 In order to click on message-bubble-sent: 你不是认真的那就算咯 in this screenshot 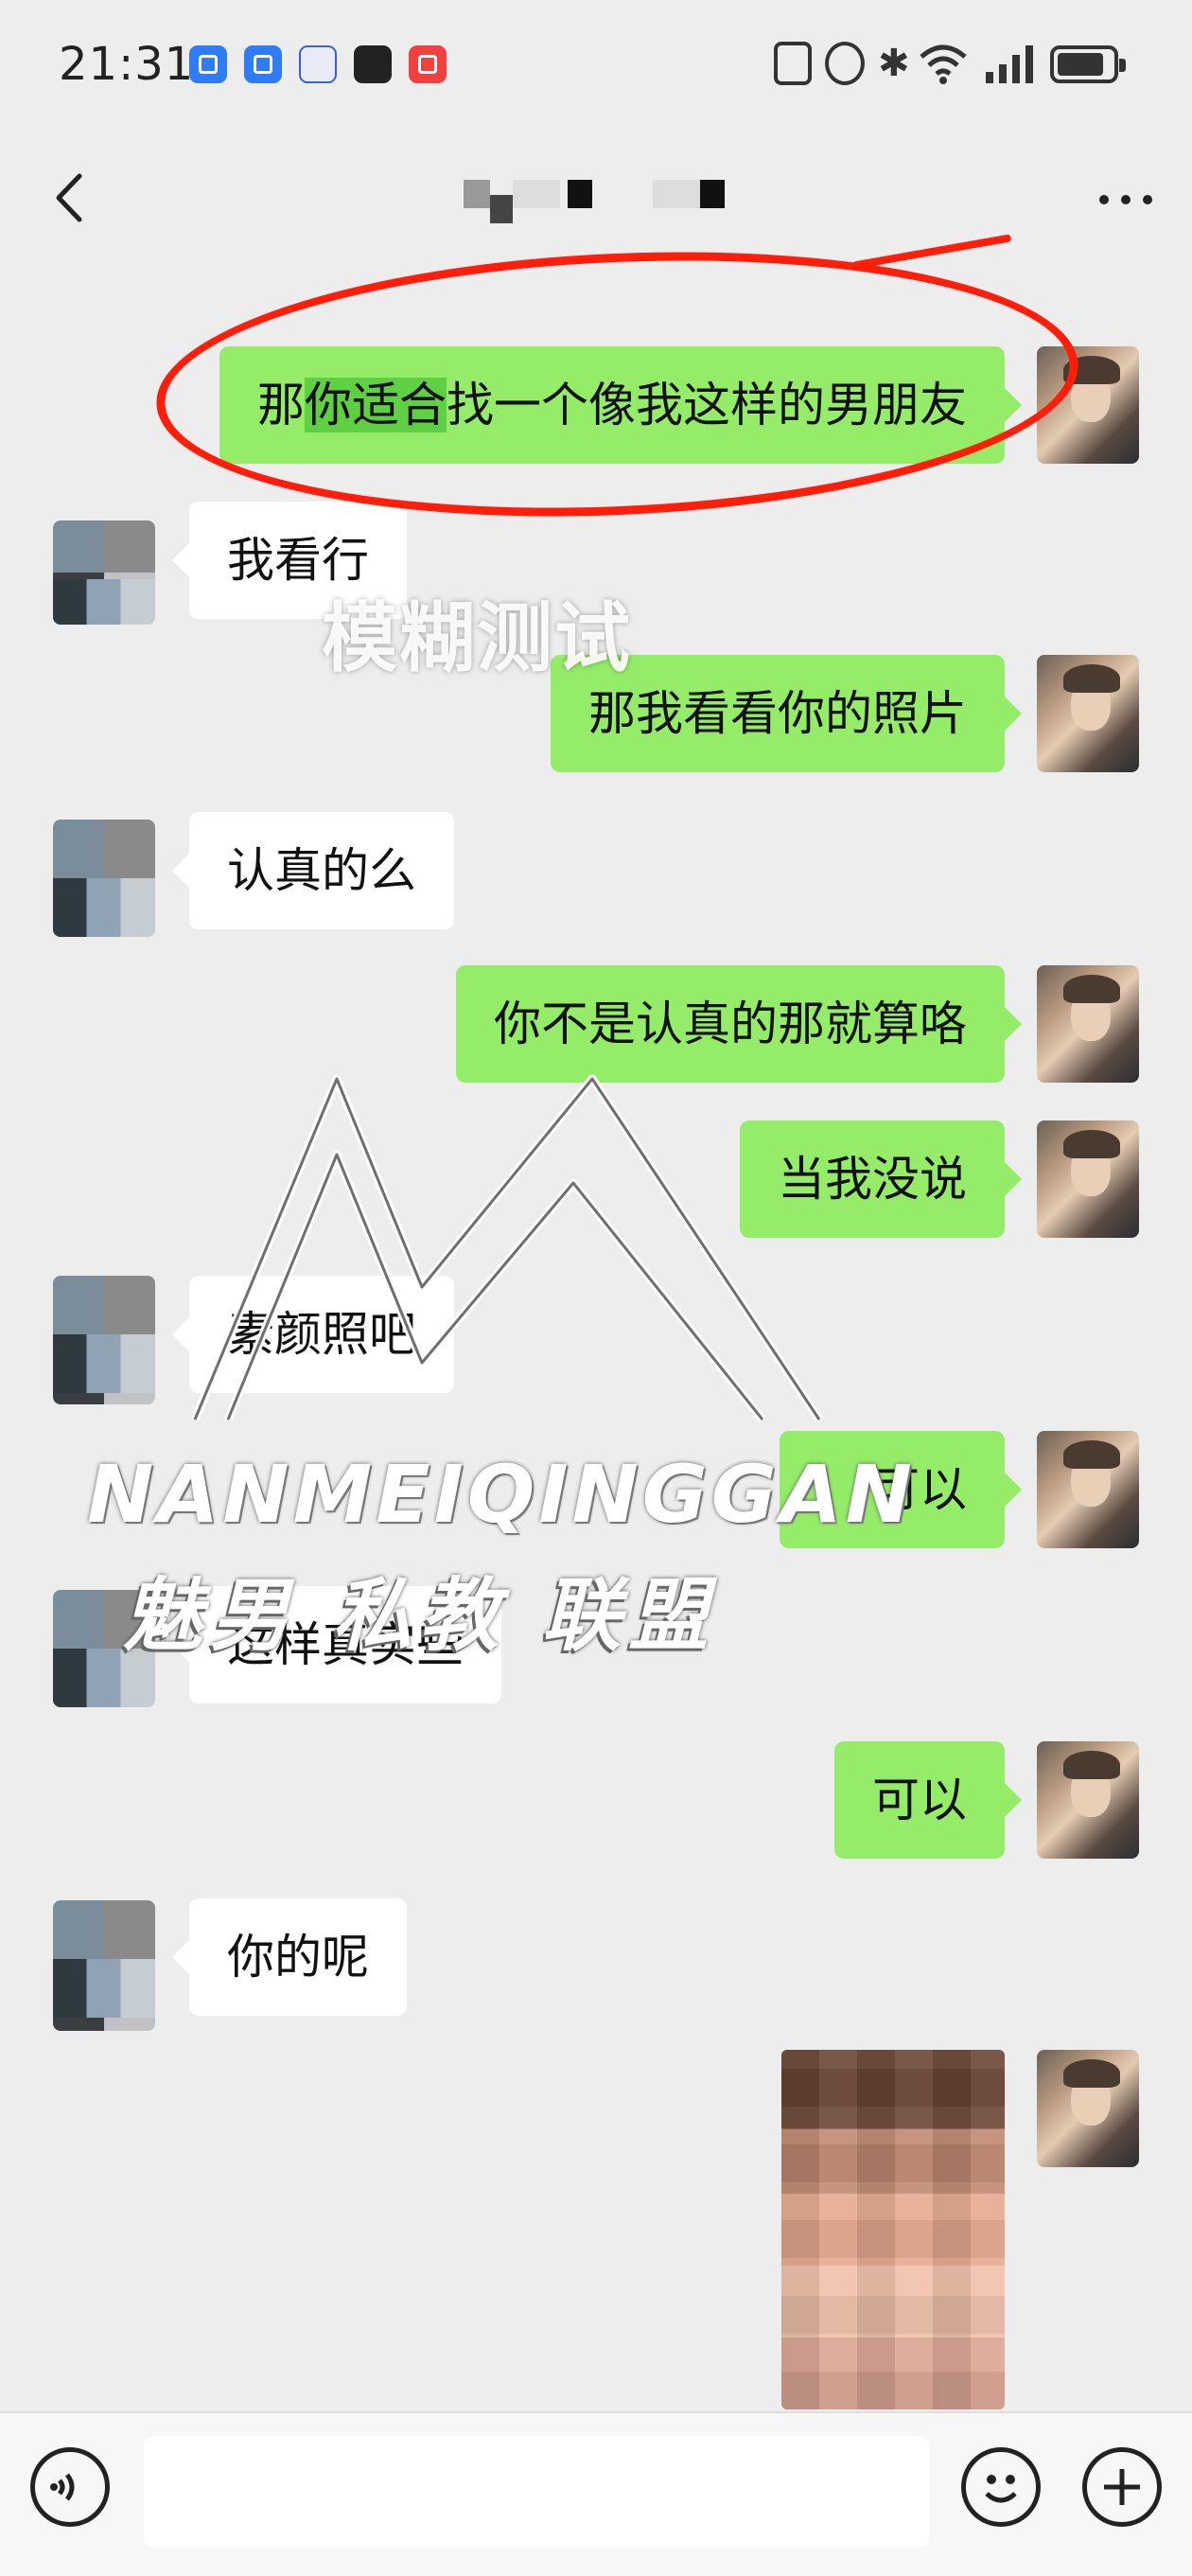, I will do `click(739, 1024)`.